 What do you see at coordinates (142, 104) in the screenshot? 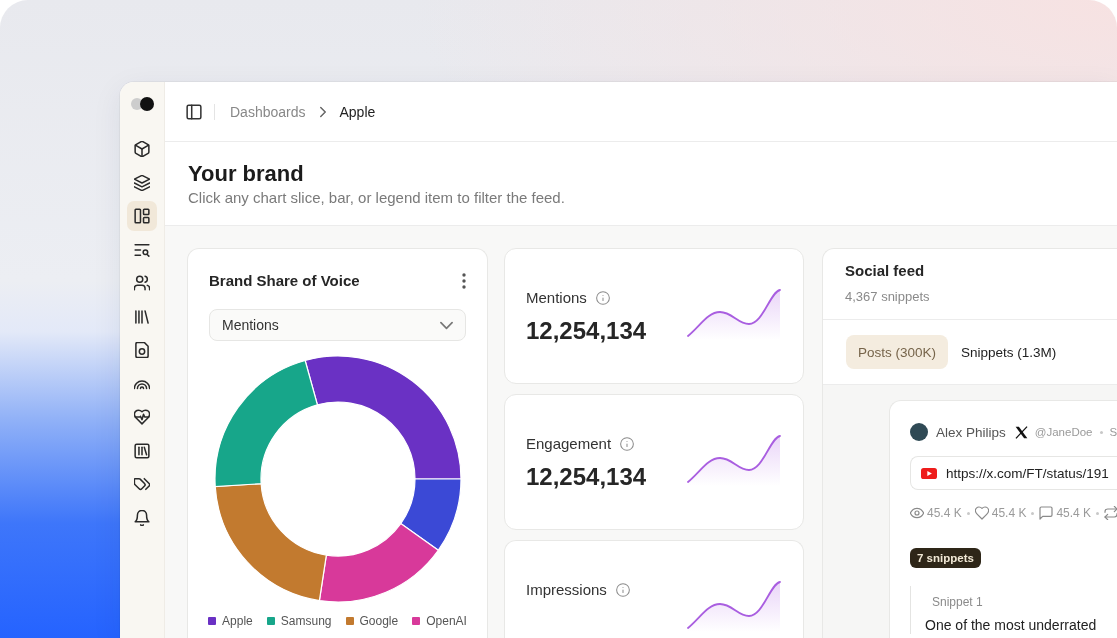
I see `logo-icon` at bounding box center [142, 104].